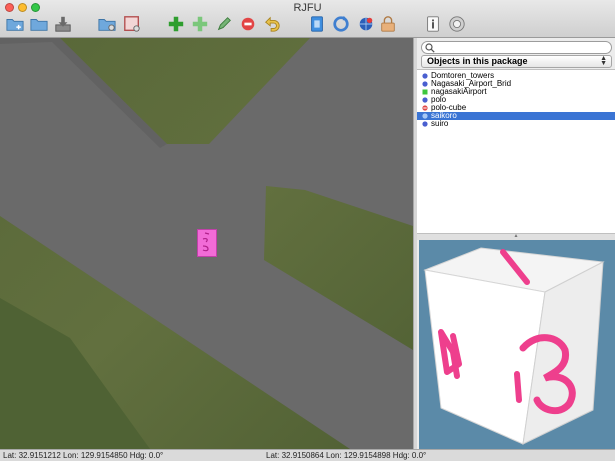 This screenshot has height=461, width=615. I want to click on list-item: nagasakiAirport, so click(516, 92).